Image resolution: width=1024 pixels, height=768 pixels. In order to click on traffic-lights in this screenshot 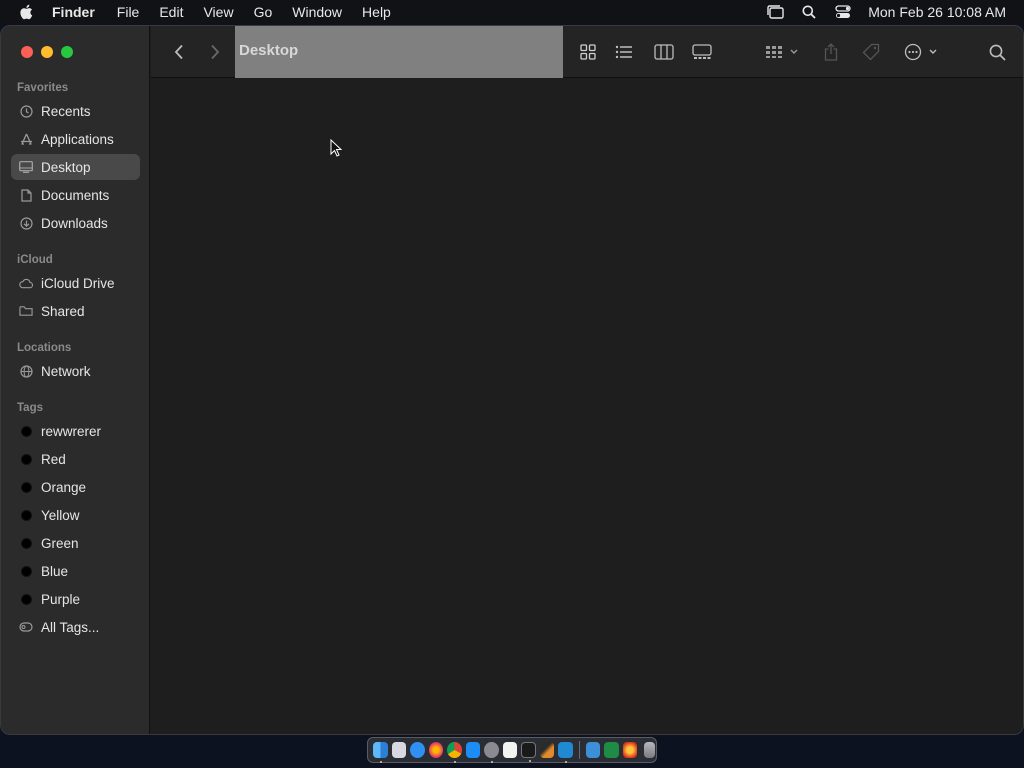, I will do `click(47, 52)`.